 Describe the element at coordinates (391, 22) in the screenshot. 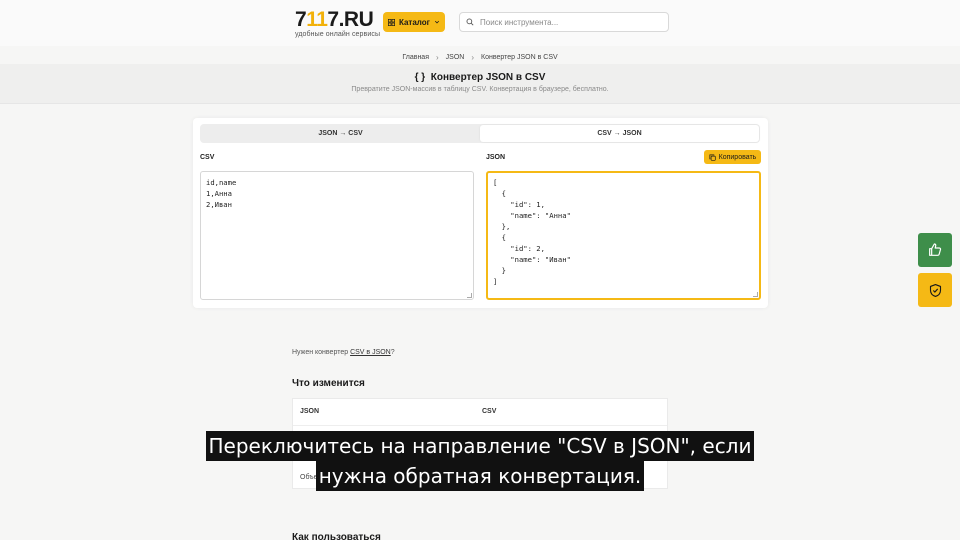

I see `grid-icon` at that location.